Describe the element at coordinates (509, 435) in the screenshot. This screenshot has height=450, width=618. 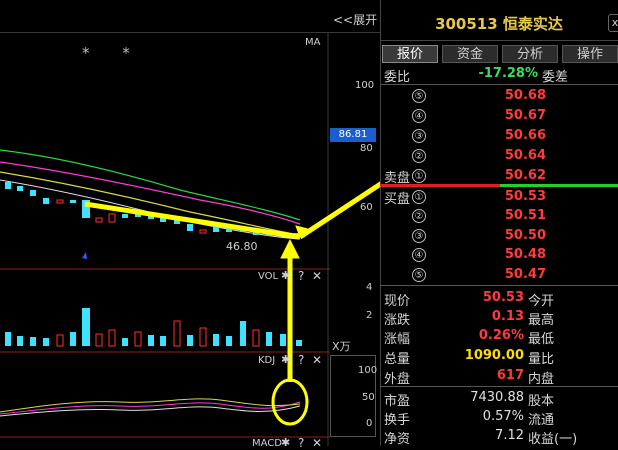
I see `stat-jingzi-value: 7.12` at that location.